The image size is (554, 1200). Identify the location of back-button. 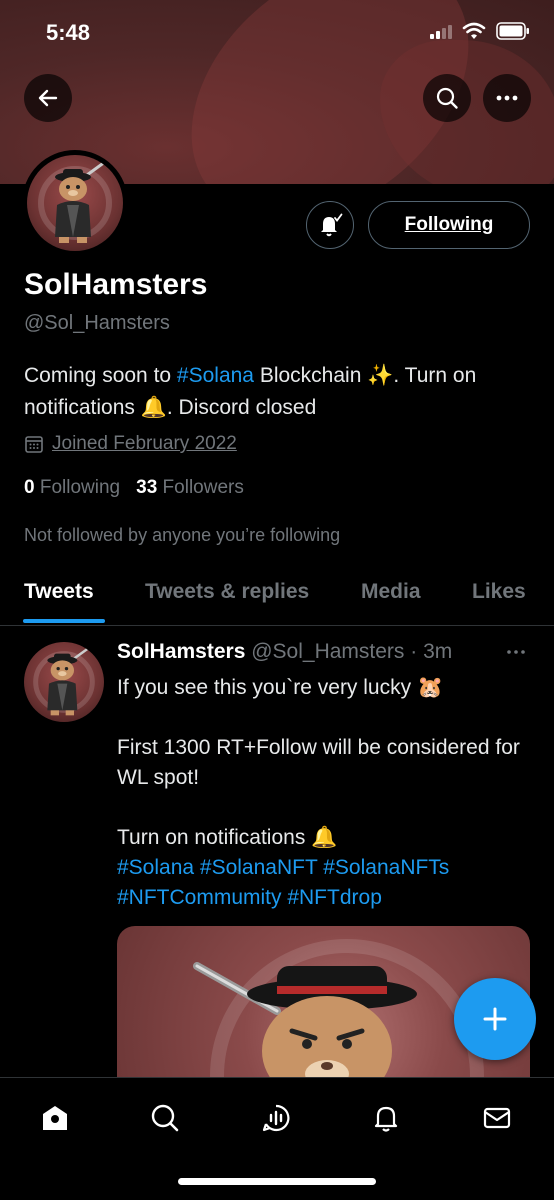
(48, 98).